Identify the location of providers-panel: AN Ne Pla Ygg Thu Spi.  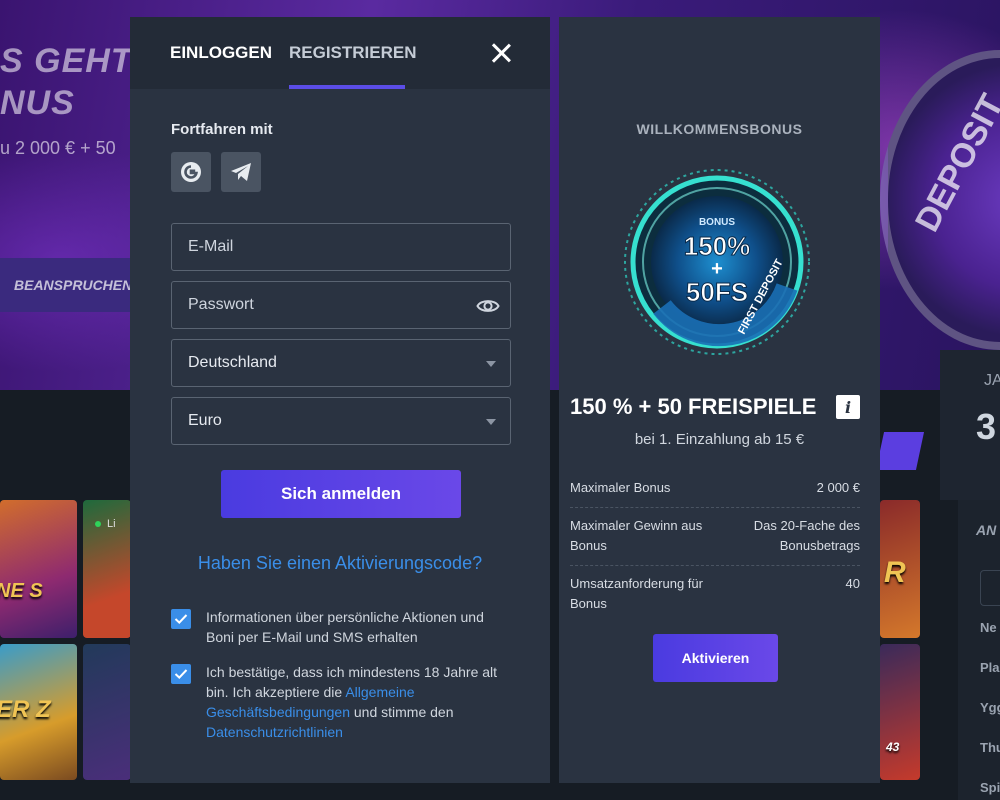
(979, 650).